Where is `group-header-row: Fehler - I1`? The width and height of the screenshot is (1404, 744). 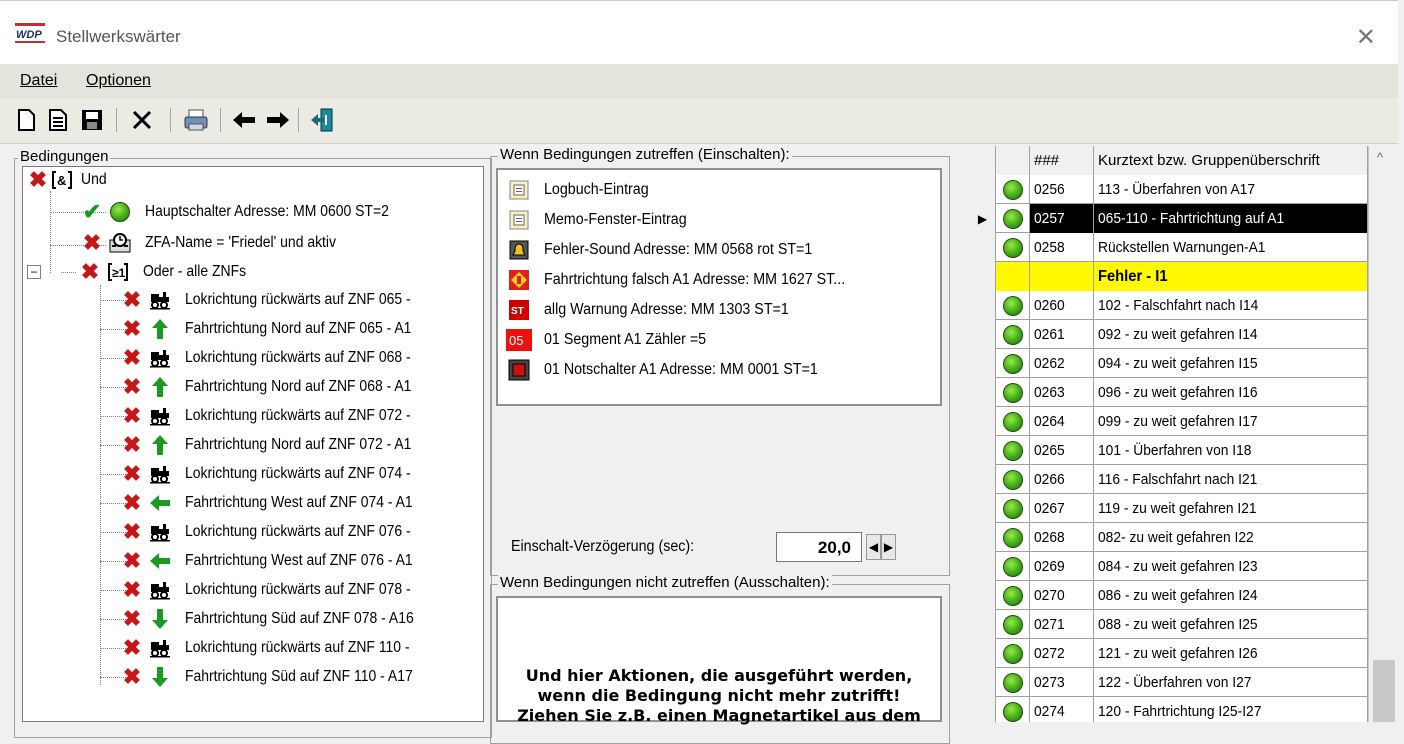 group-header-row: Fehler - I1 is located at coordinates (1169, 276).